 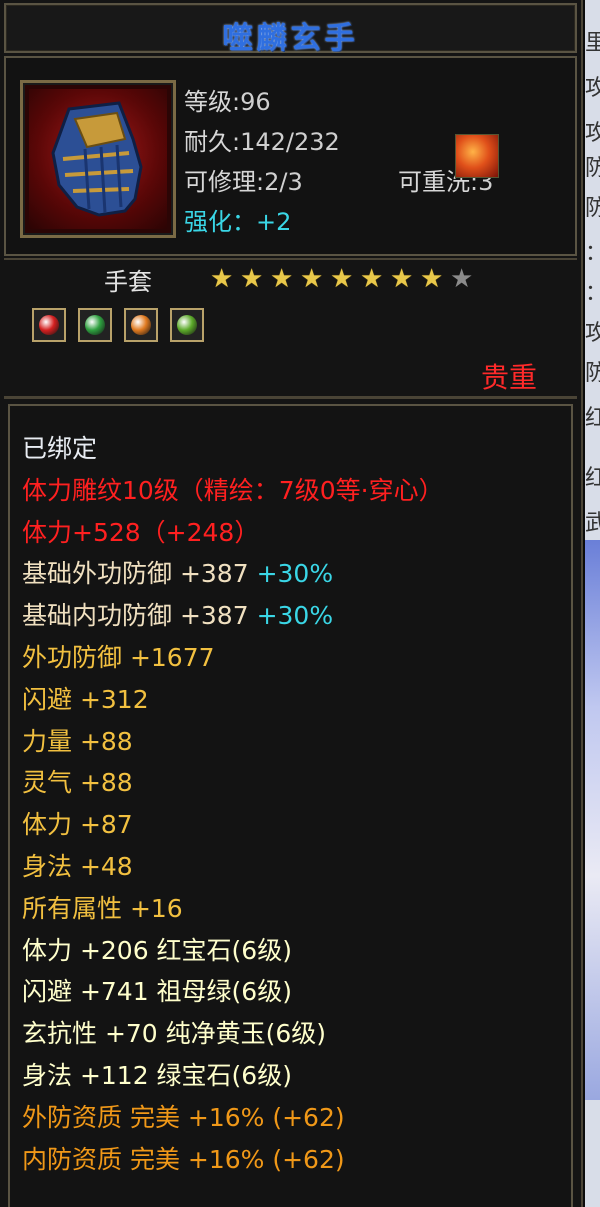 What do you see at coordinates (157, 992) in the screenshot?
I see `gem-attr-line: 闪避 +741 祖母绿(6级)` at bounding box center [157, 992].